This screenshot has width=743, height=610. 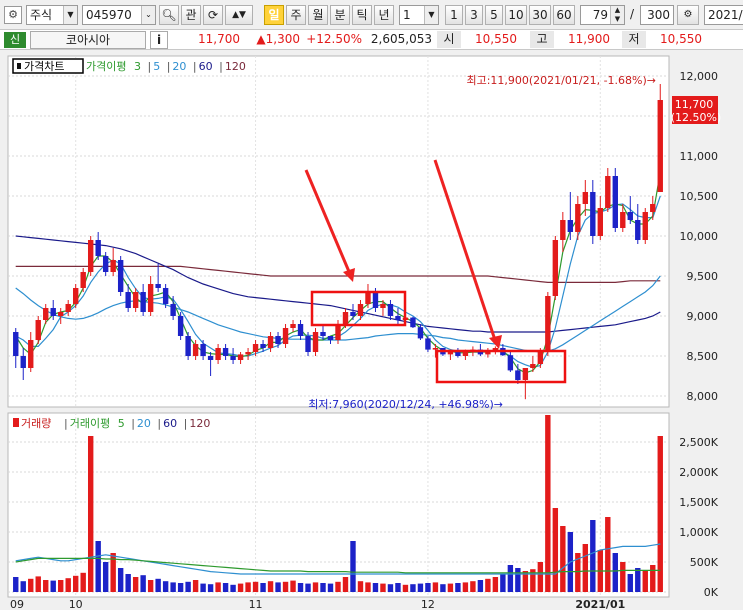 I want to click on volume-ma-120: 120, so click(x=199, y=423).